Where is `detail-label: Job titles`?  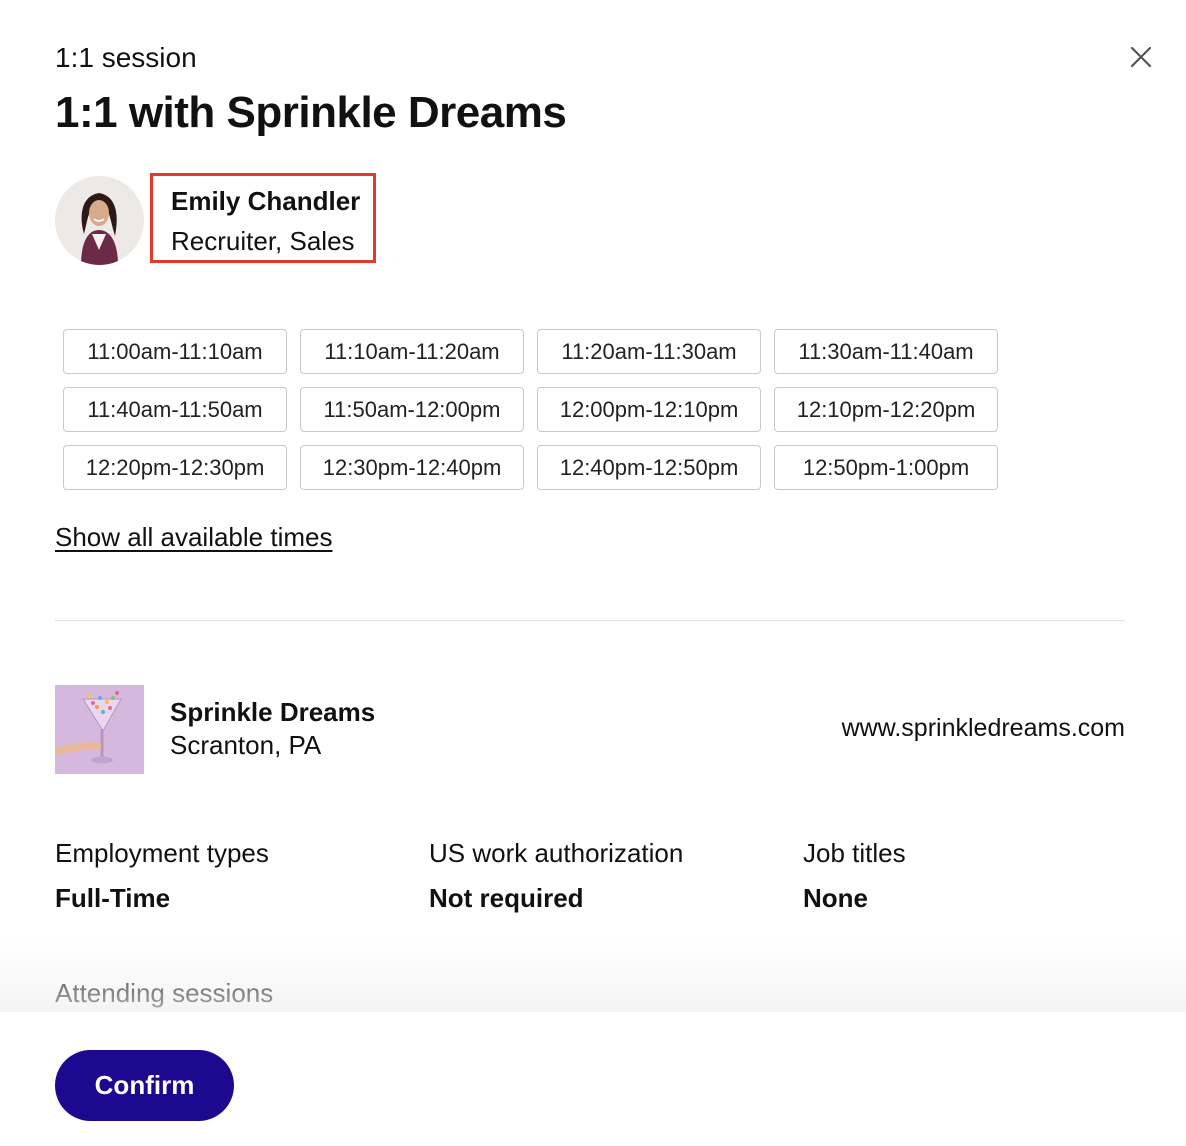
detail-label: Job titles is located at coordinates (854, 853).